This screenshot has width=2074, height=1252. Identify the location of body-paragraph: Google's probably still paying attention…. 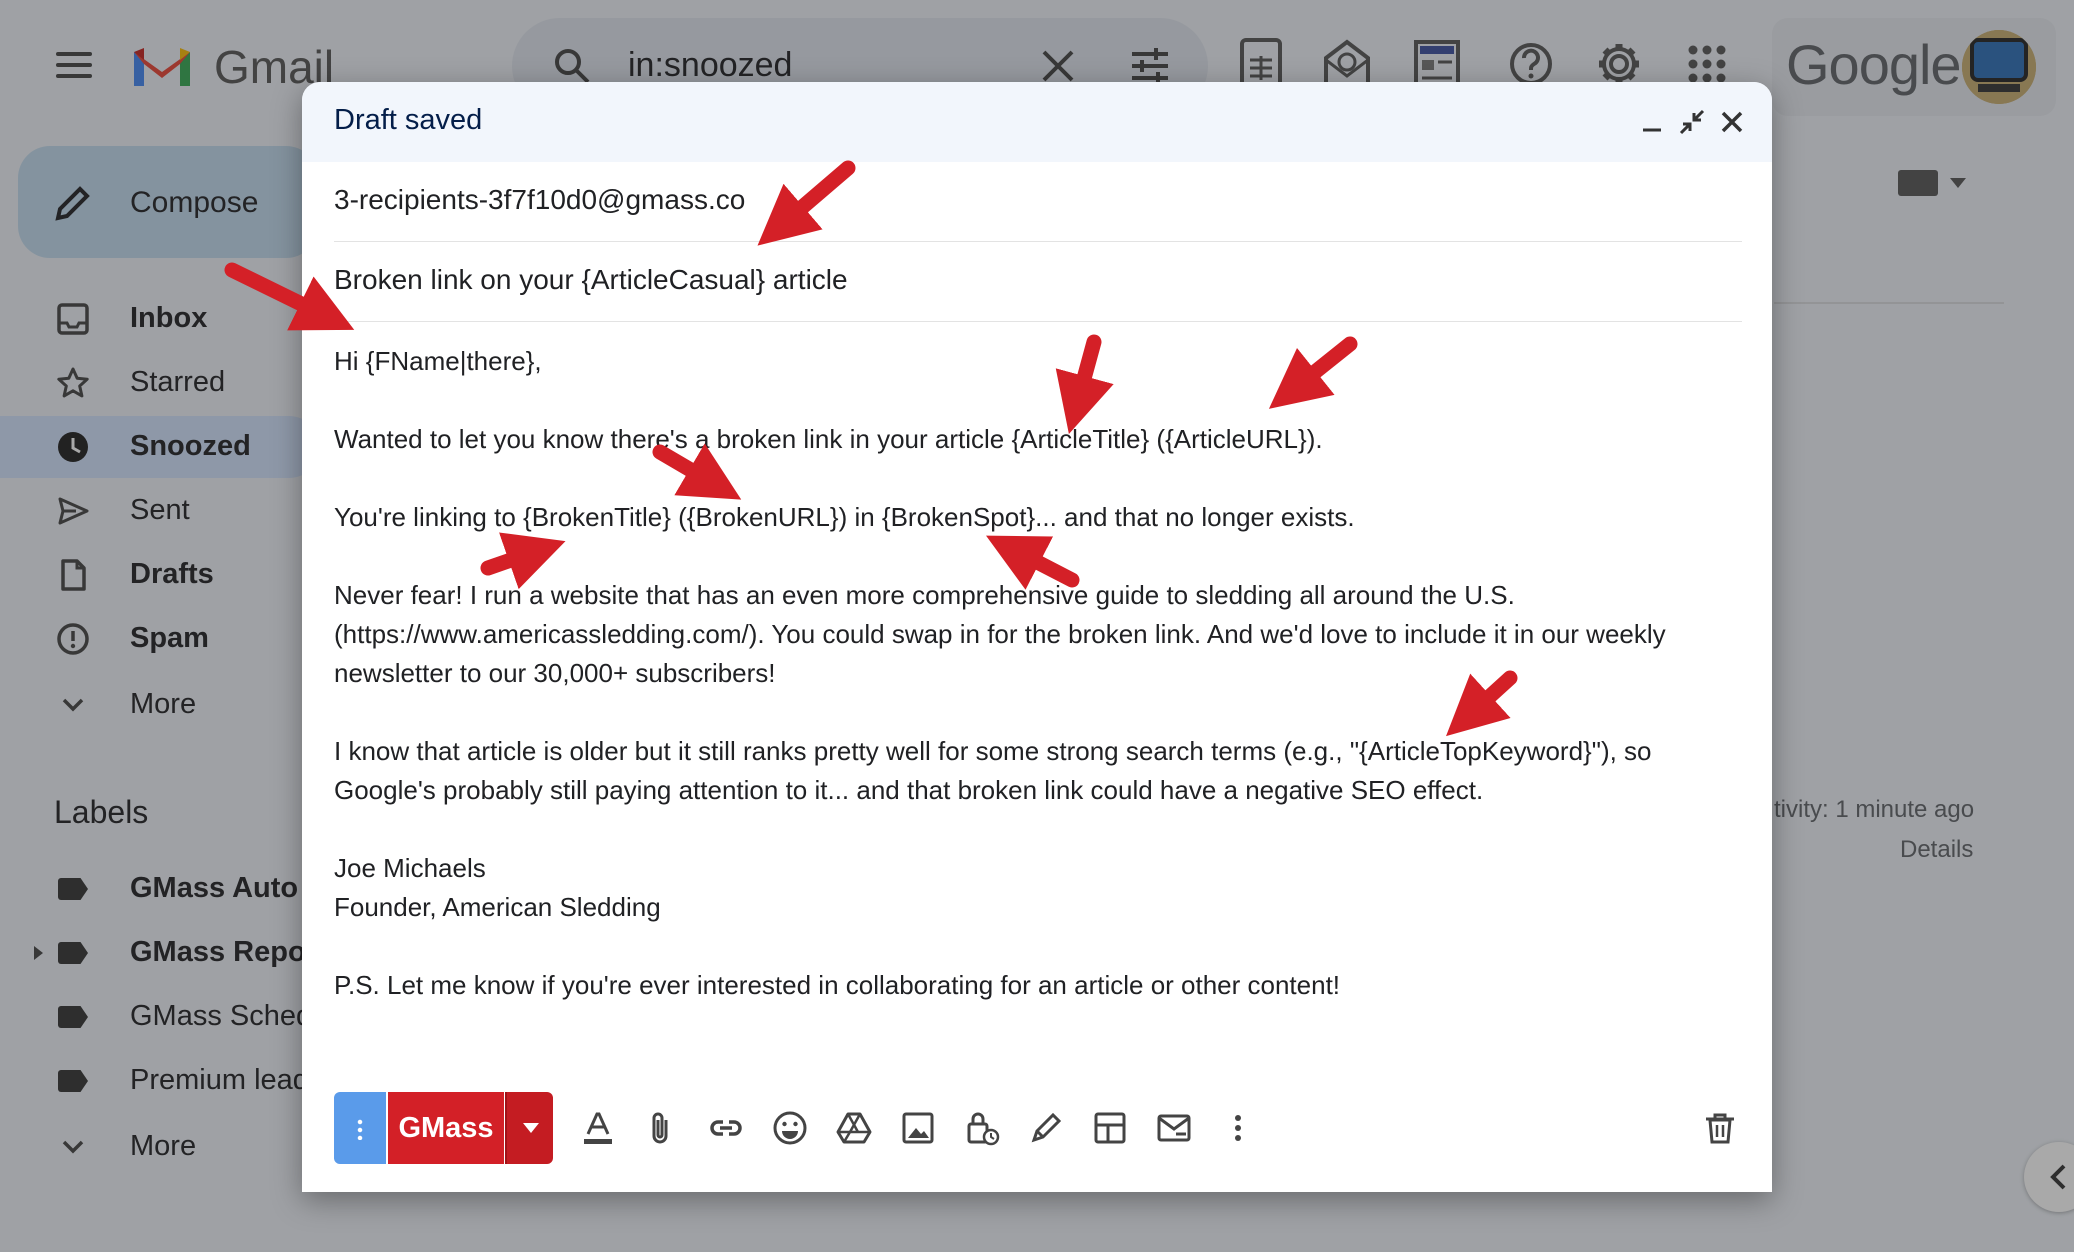
(909, 790).